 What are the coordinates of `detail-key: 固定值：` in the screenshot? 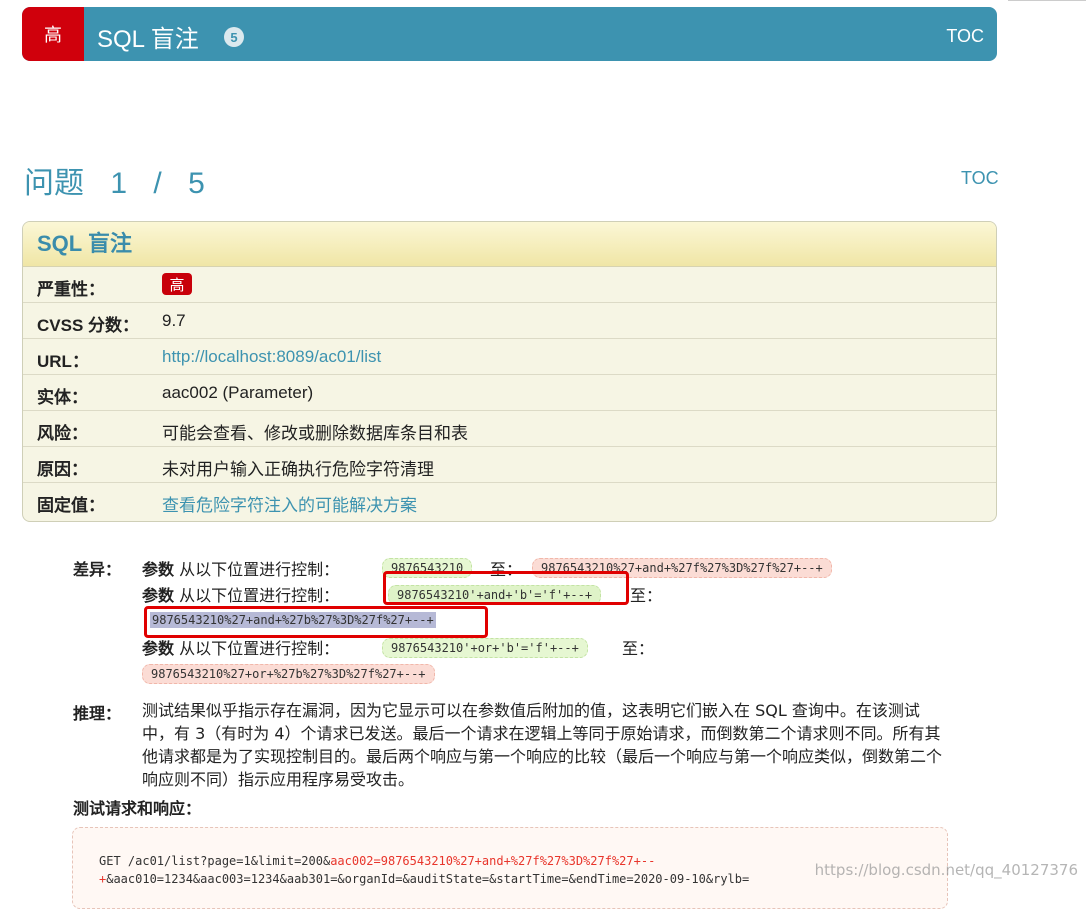 It's located at (71, 505).